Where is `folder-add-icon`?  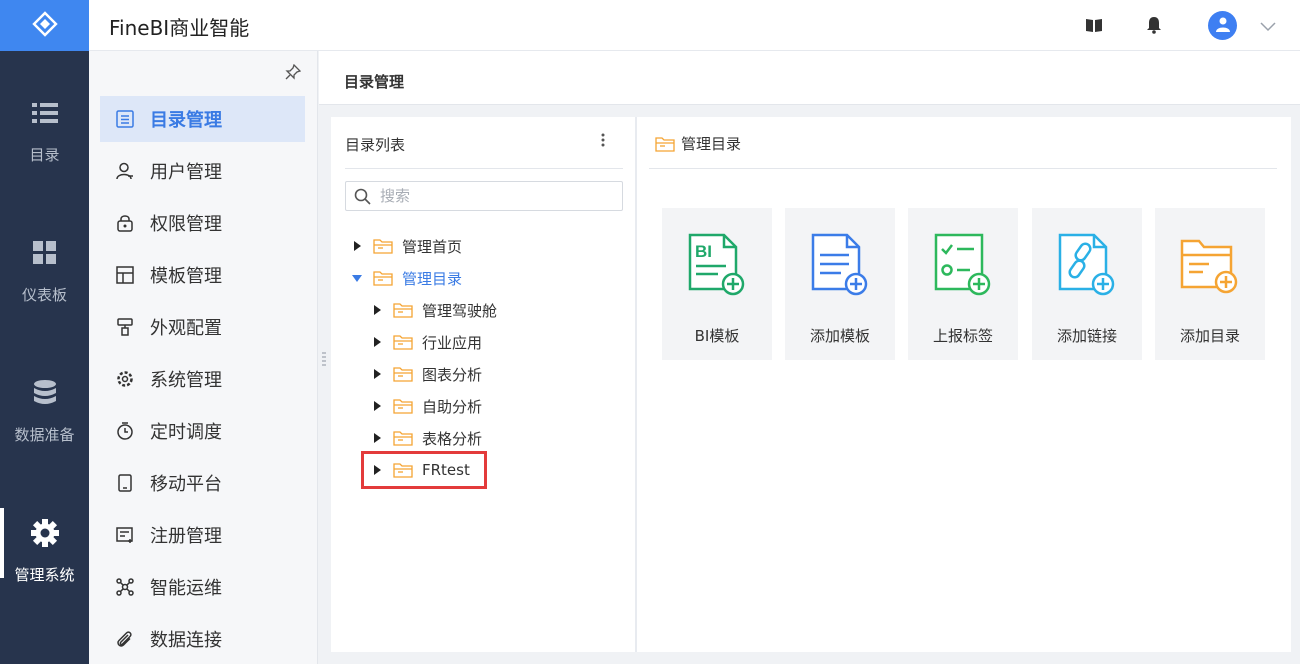
folder-add-icon is located at coordinates (1210, 265).